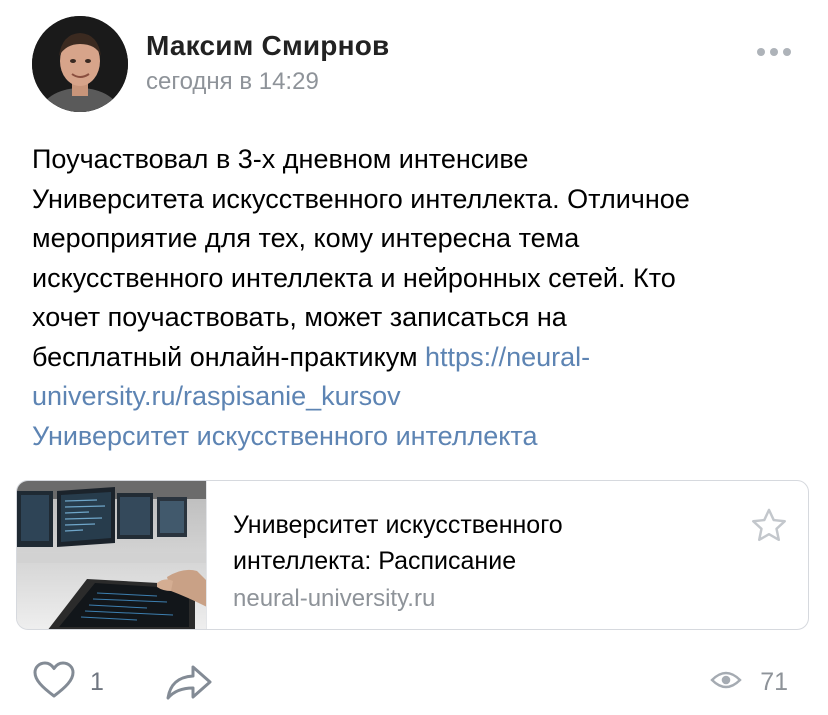 This screenshot has height=715, width=828. What do you see at coordinates (774, 681) in the screenshot?
I see `views-count: 71` at bounding box center [774, 681].